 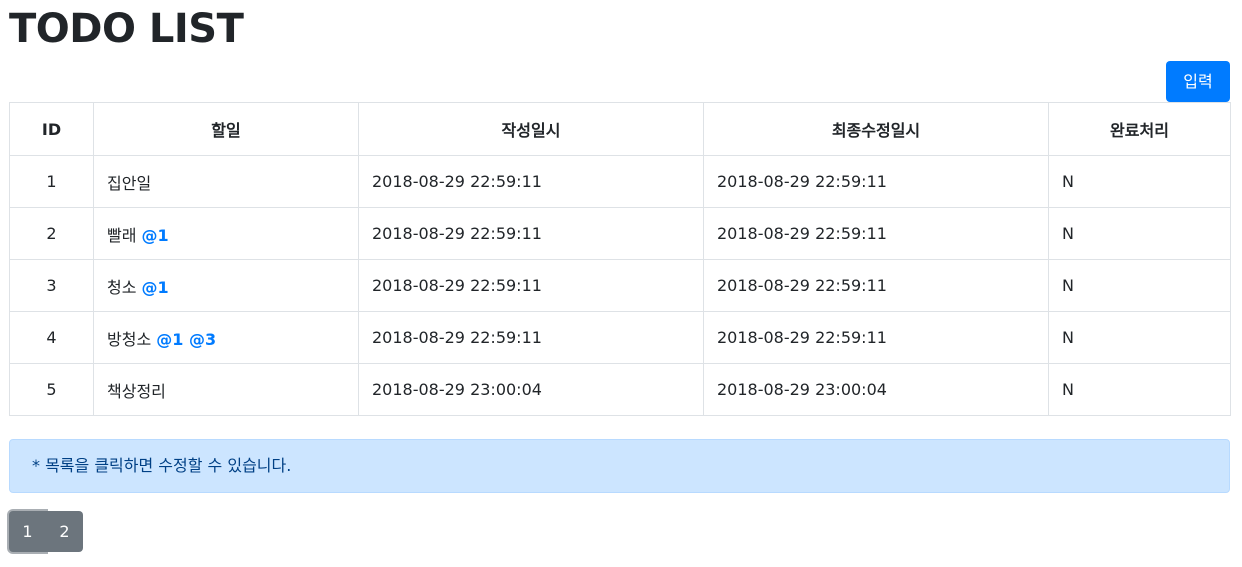 I want to click on page-button-1: 1, so click(x=27, y=531).